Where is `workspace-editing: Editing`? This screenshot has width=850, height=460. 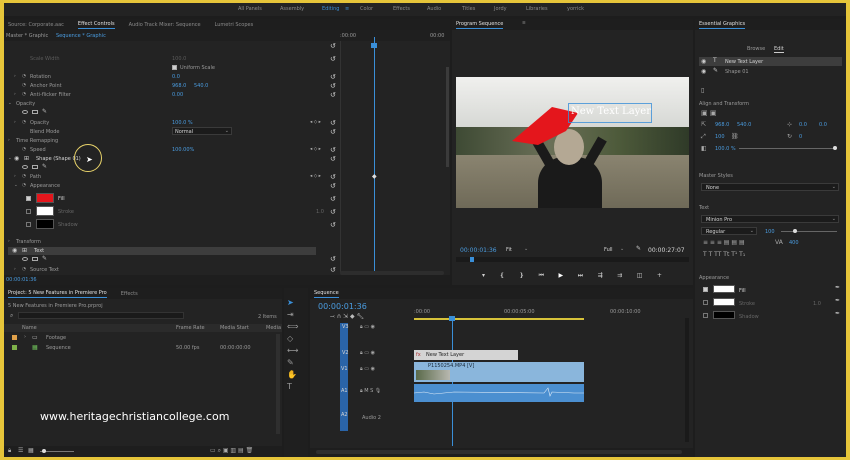 workspace-editing: Editing is located at coordinates (330, 9).